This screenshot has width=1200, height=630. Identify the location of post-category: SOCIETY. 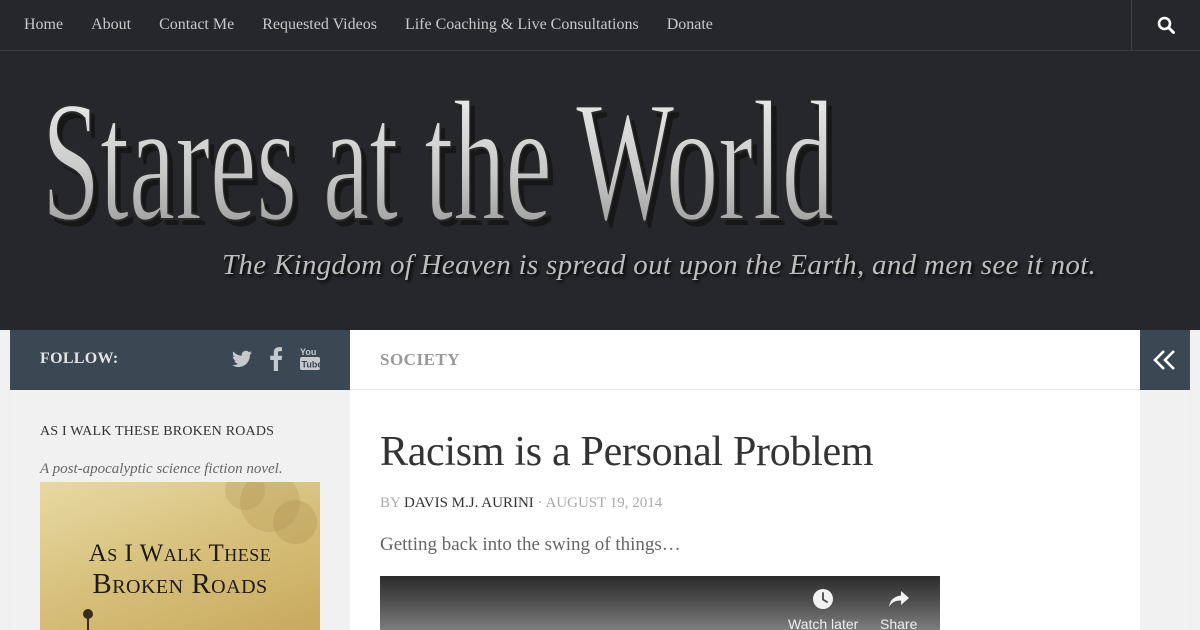
(420, 360).